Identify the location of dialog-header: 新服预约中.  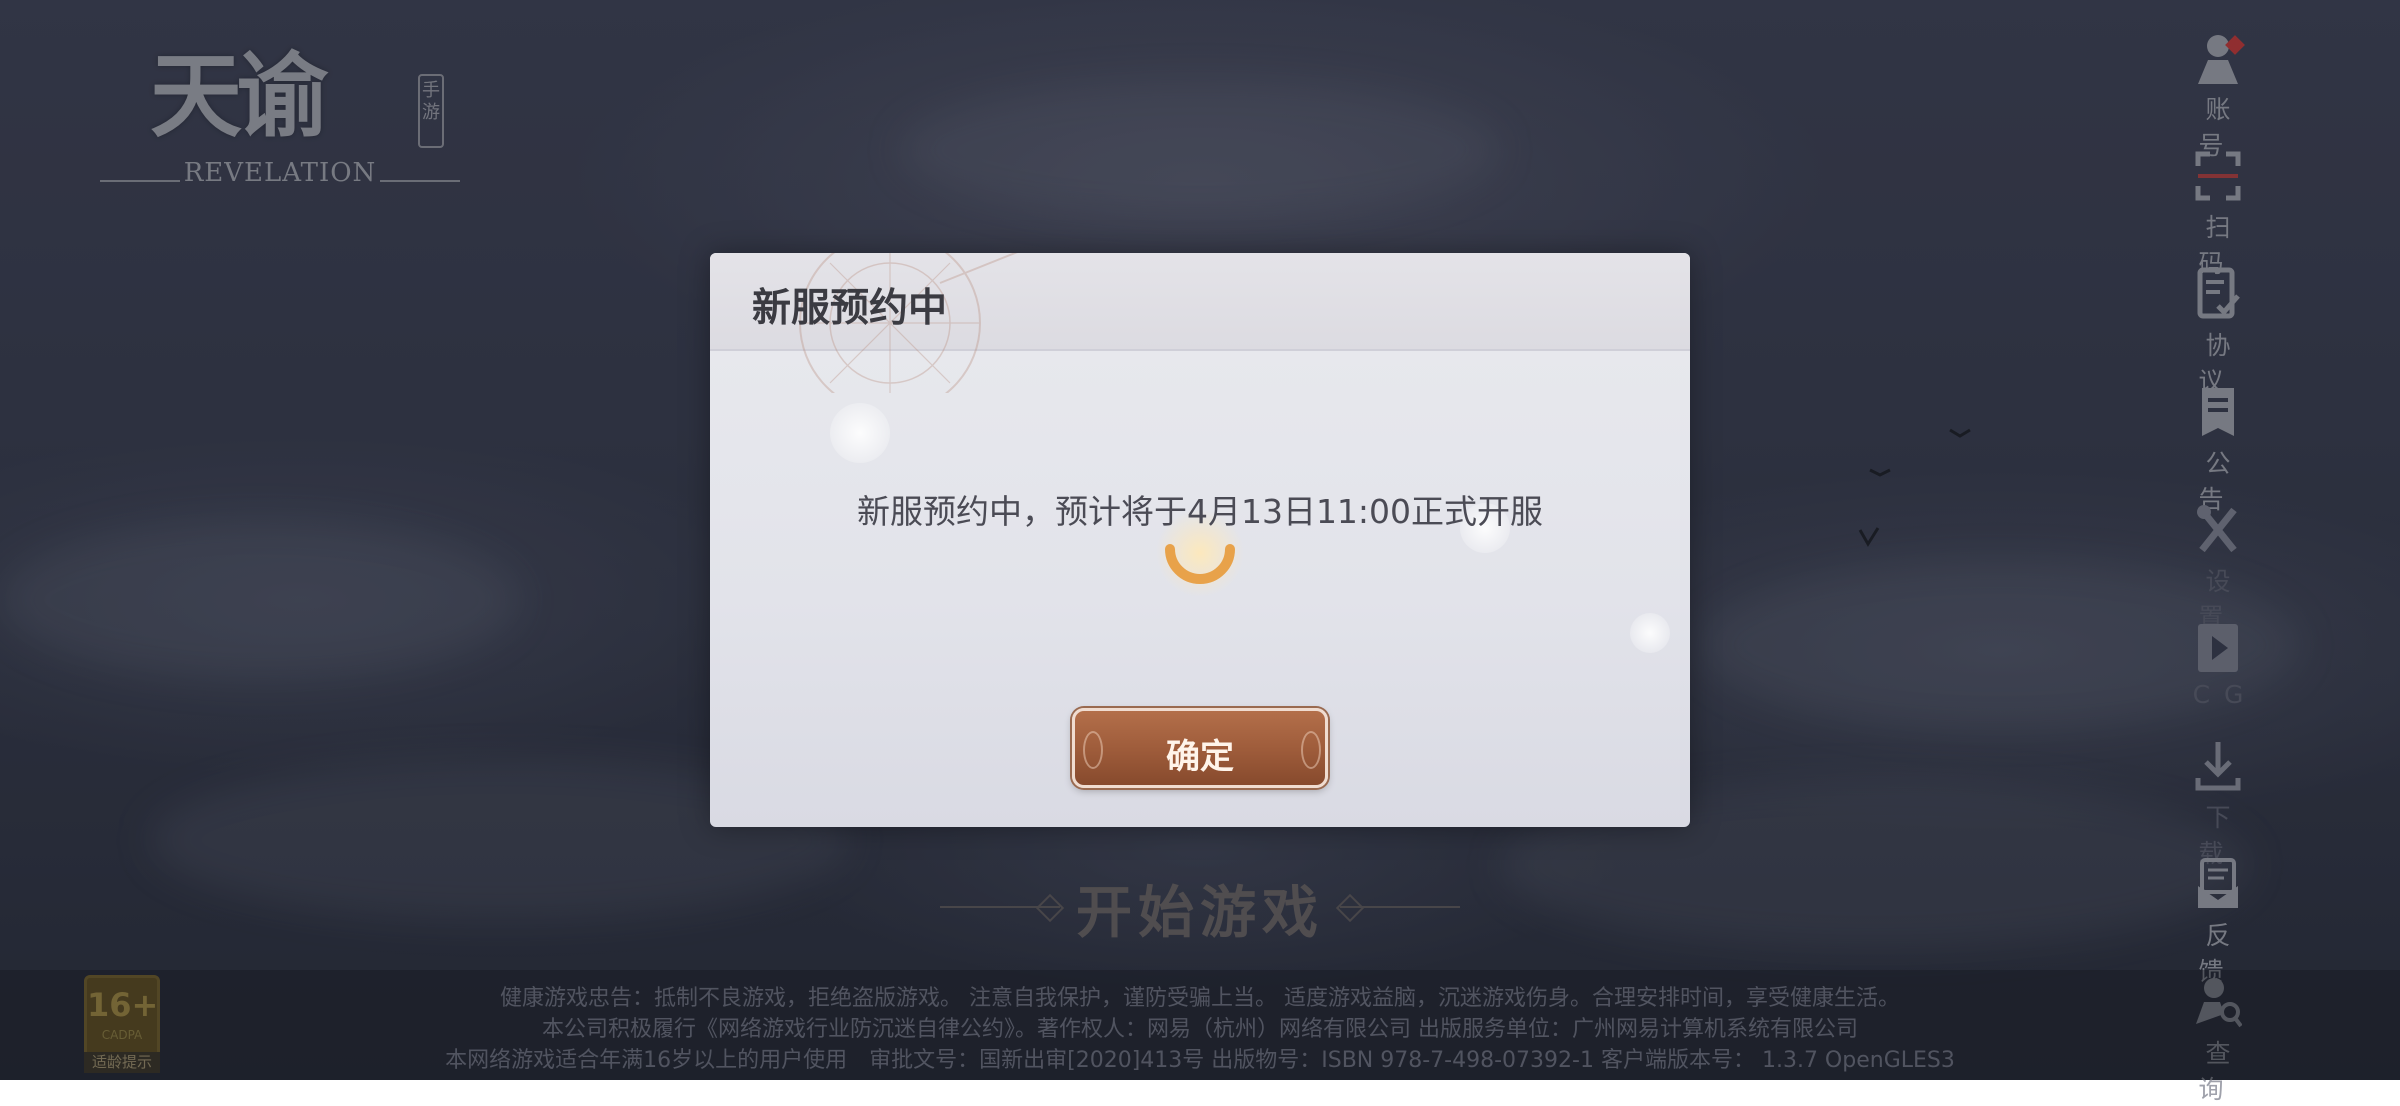
(1200, 323).